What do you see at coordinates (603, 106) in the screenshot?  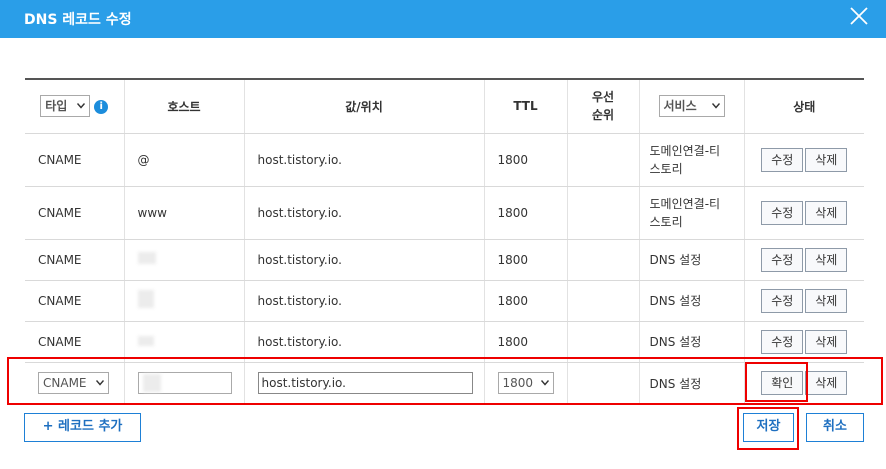 I see `priority-header: 우선 순위` at bounding box center [603, 106].